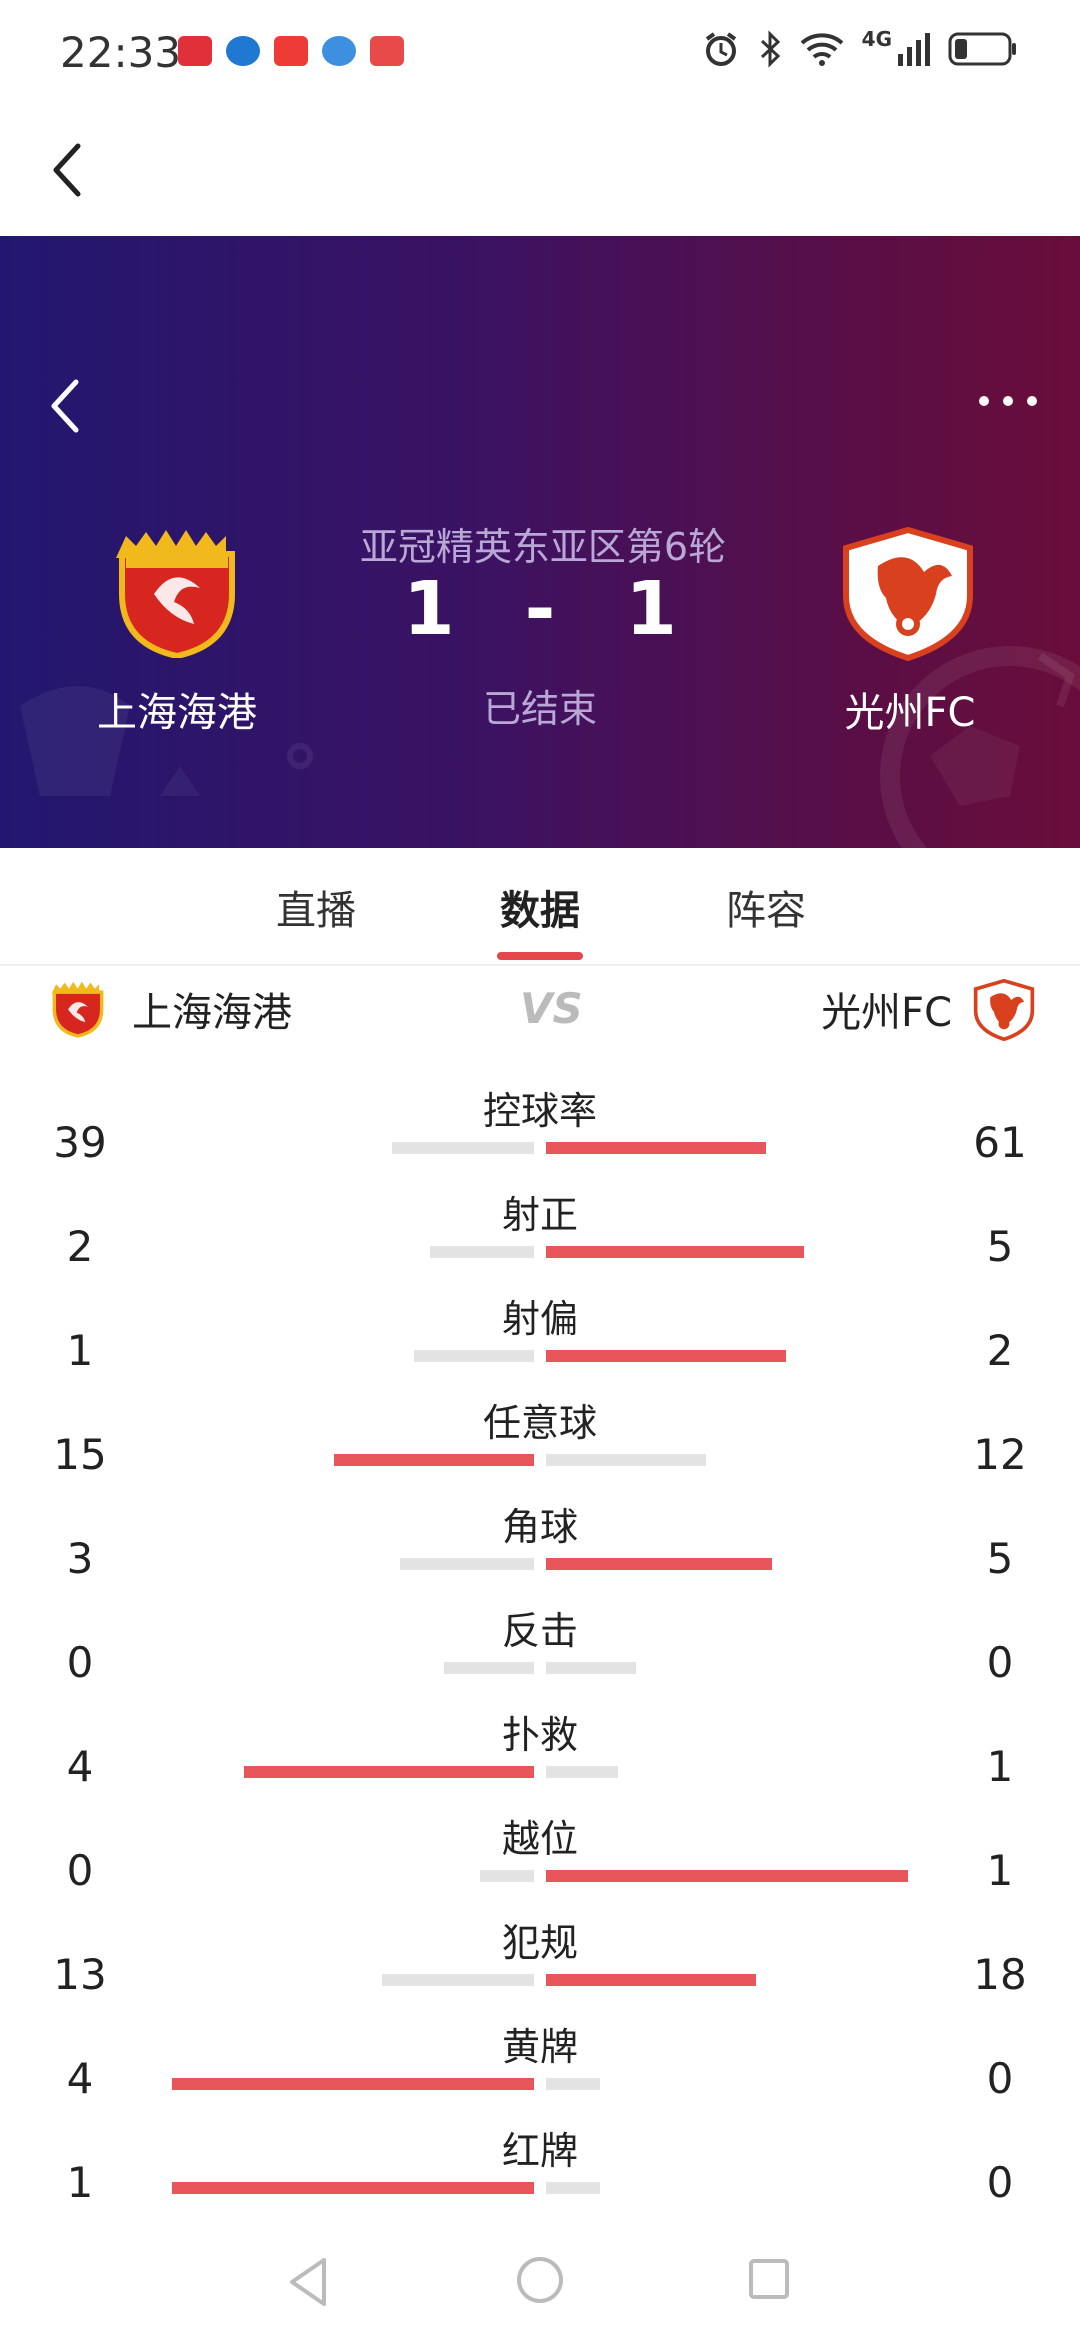  What do you see at coordinates (121, 52) in the screenshot?
I see `status-time: 22:33` at bounding box center [121, 52].